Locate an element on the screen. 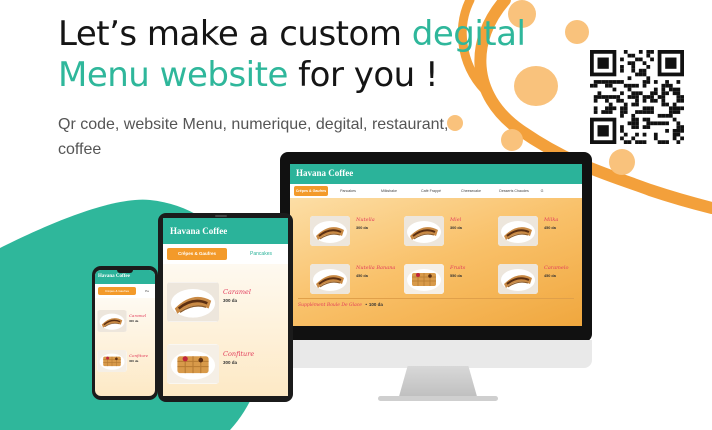 Image resolution: width=712 pixels, height=430 pixels. tablet-category-tabs: Crêpes & Gaufres Pancakes is located at coordinates (225, 254).